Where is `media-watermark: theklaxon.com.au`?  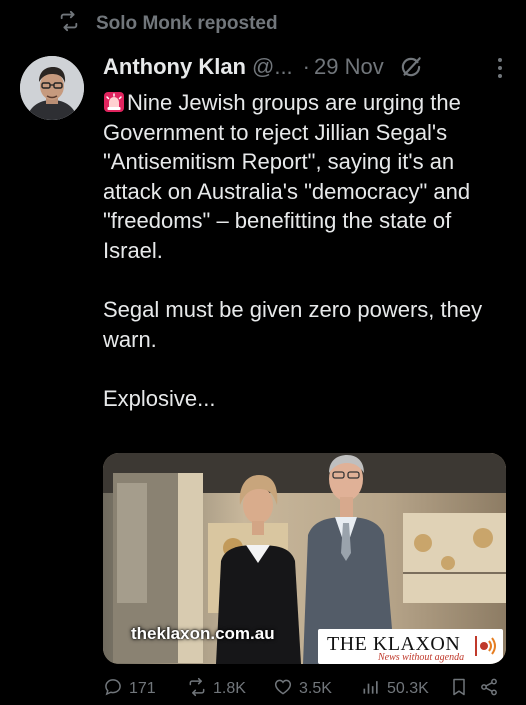
media-watermark: theklaxon.com.au is located at coordinates (203, 633).